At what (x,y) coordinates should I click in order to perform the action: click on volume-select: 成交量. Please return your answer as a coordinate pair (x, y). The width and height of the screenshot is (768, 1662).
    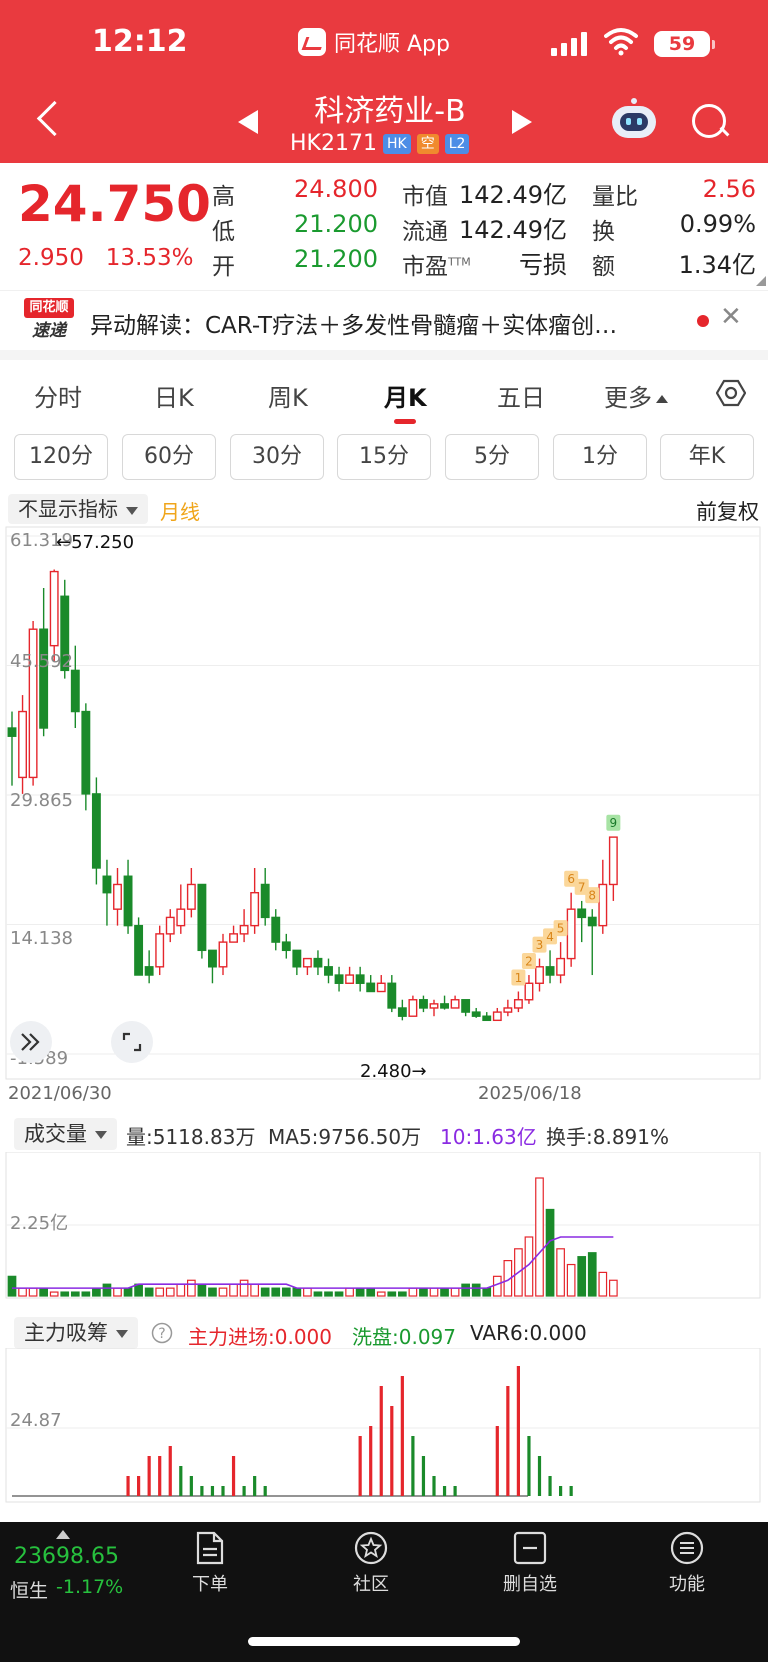
    Looking at the image, I should click on (65, 1134).